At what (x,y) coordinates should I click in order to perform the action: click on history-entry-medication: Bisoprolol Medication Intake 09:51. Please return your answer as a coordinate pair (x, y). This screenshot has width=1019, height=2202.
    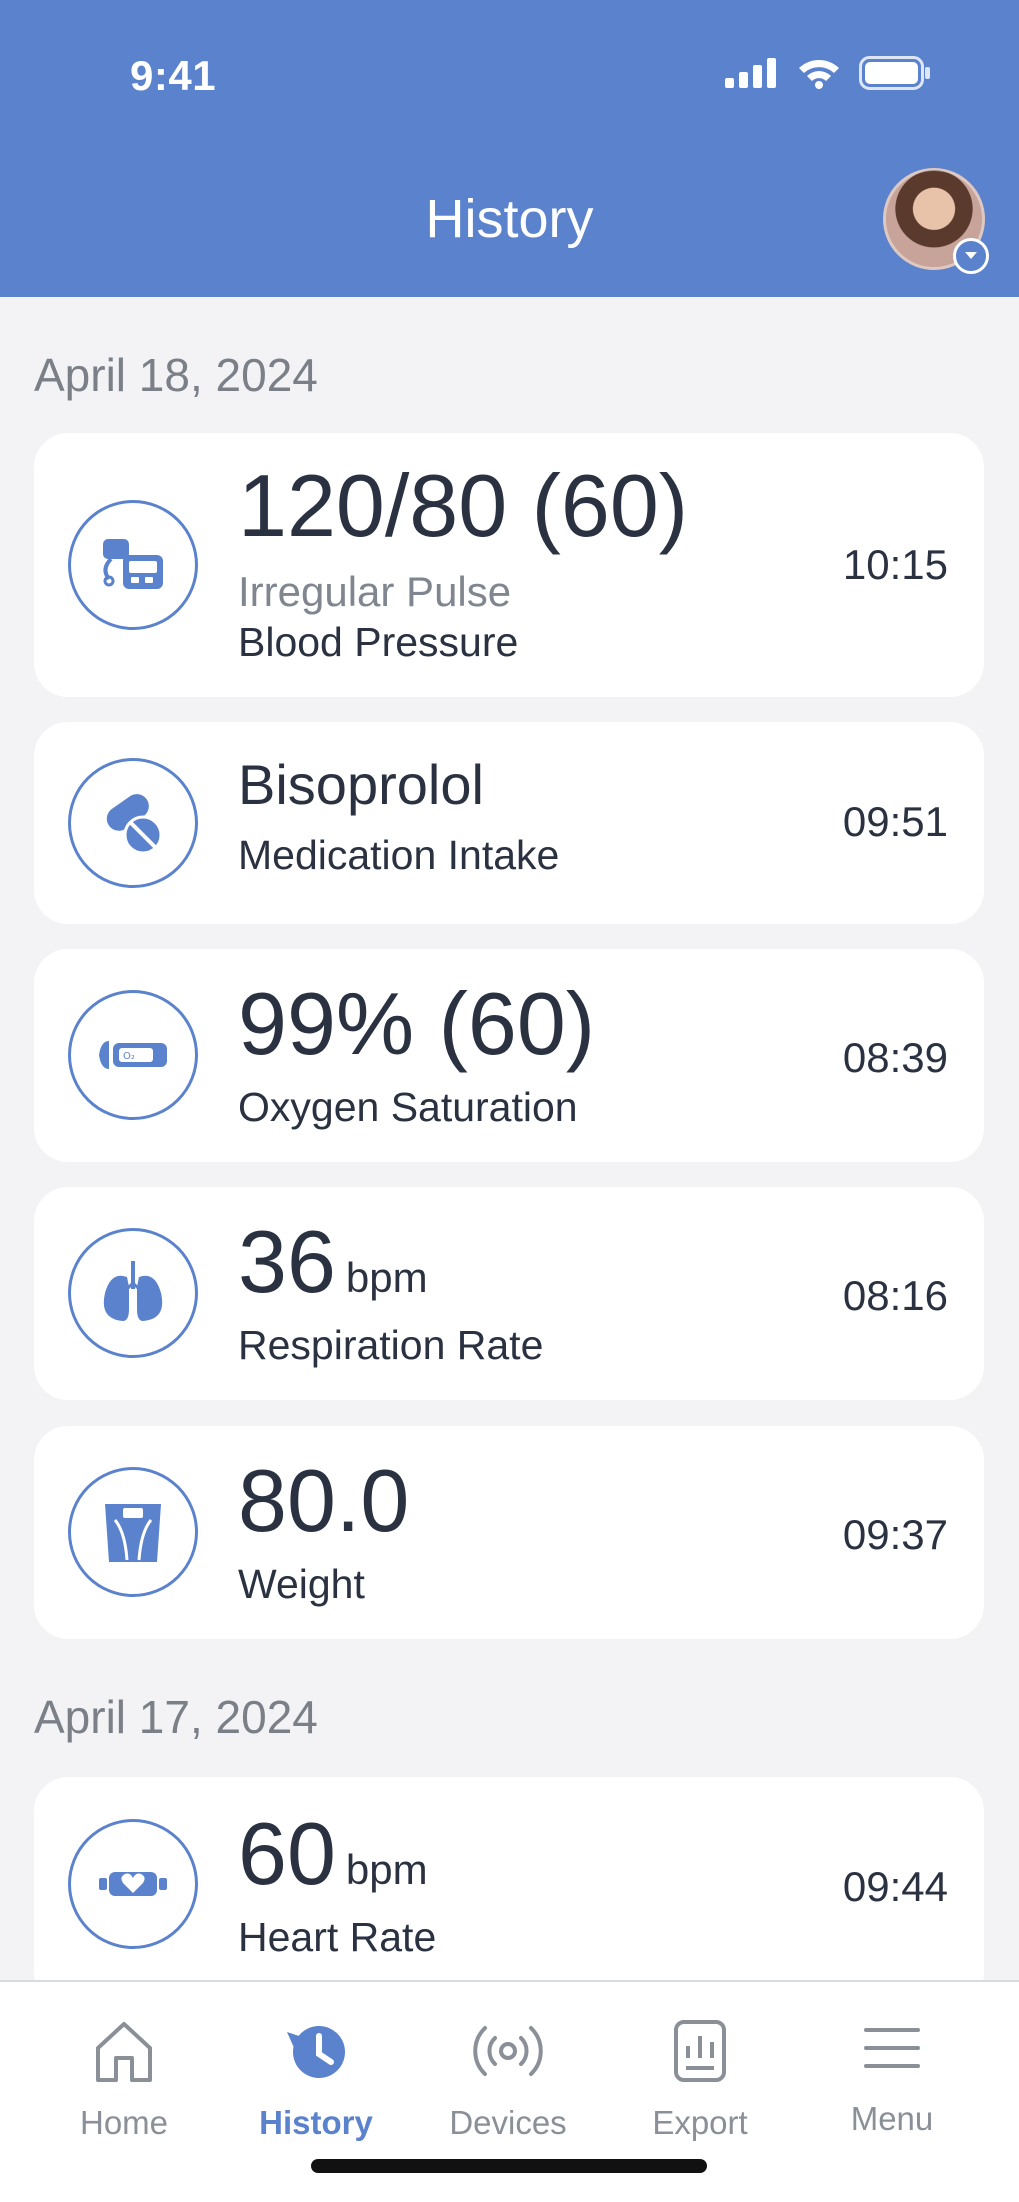
    Looking at the image, I should click on (509, 823).